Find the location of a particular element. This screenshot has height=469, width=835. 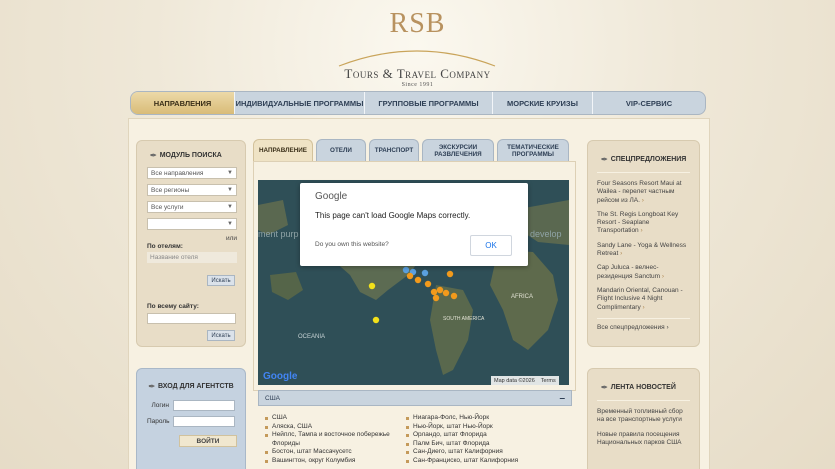

password-input is located at coordinates (204, 421).